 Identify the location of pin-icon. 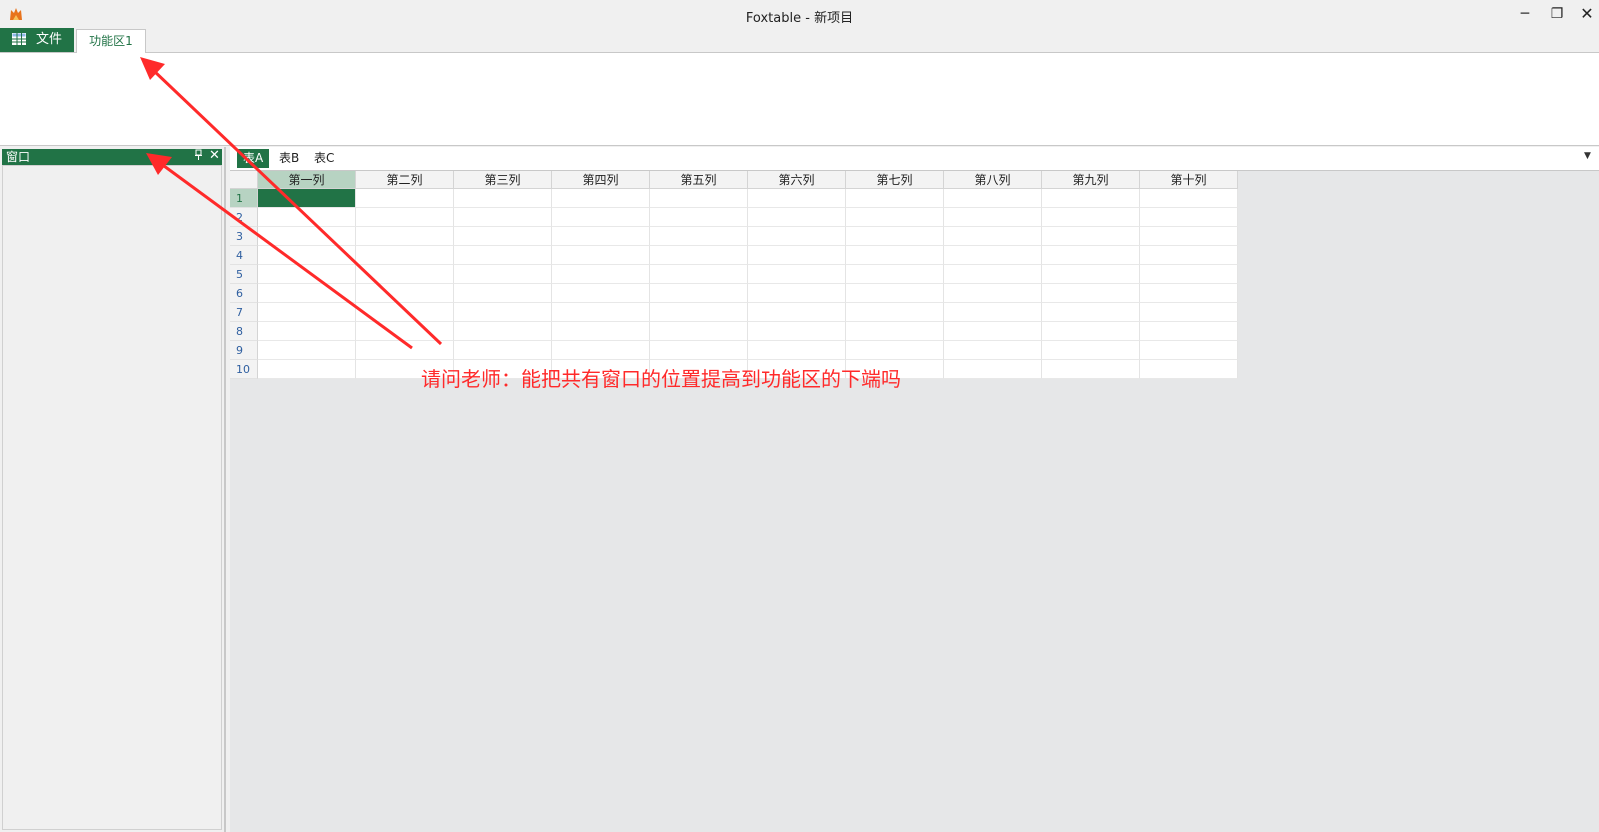
(198, 157).